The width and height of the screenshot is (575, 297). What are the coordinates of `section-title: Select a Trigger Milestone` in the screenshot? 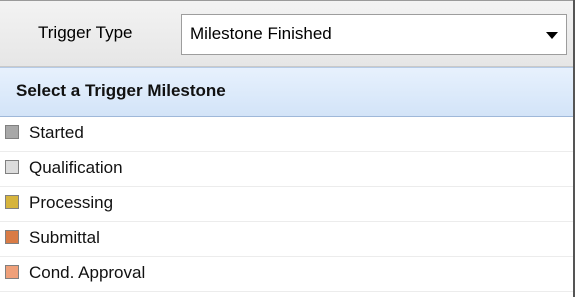 It's located at (121, 90).